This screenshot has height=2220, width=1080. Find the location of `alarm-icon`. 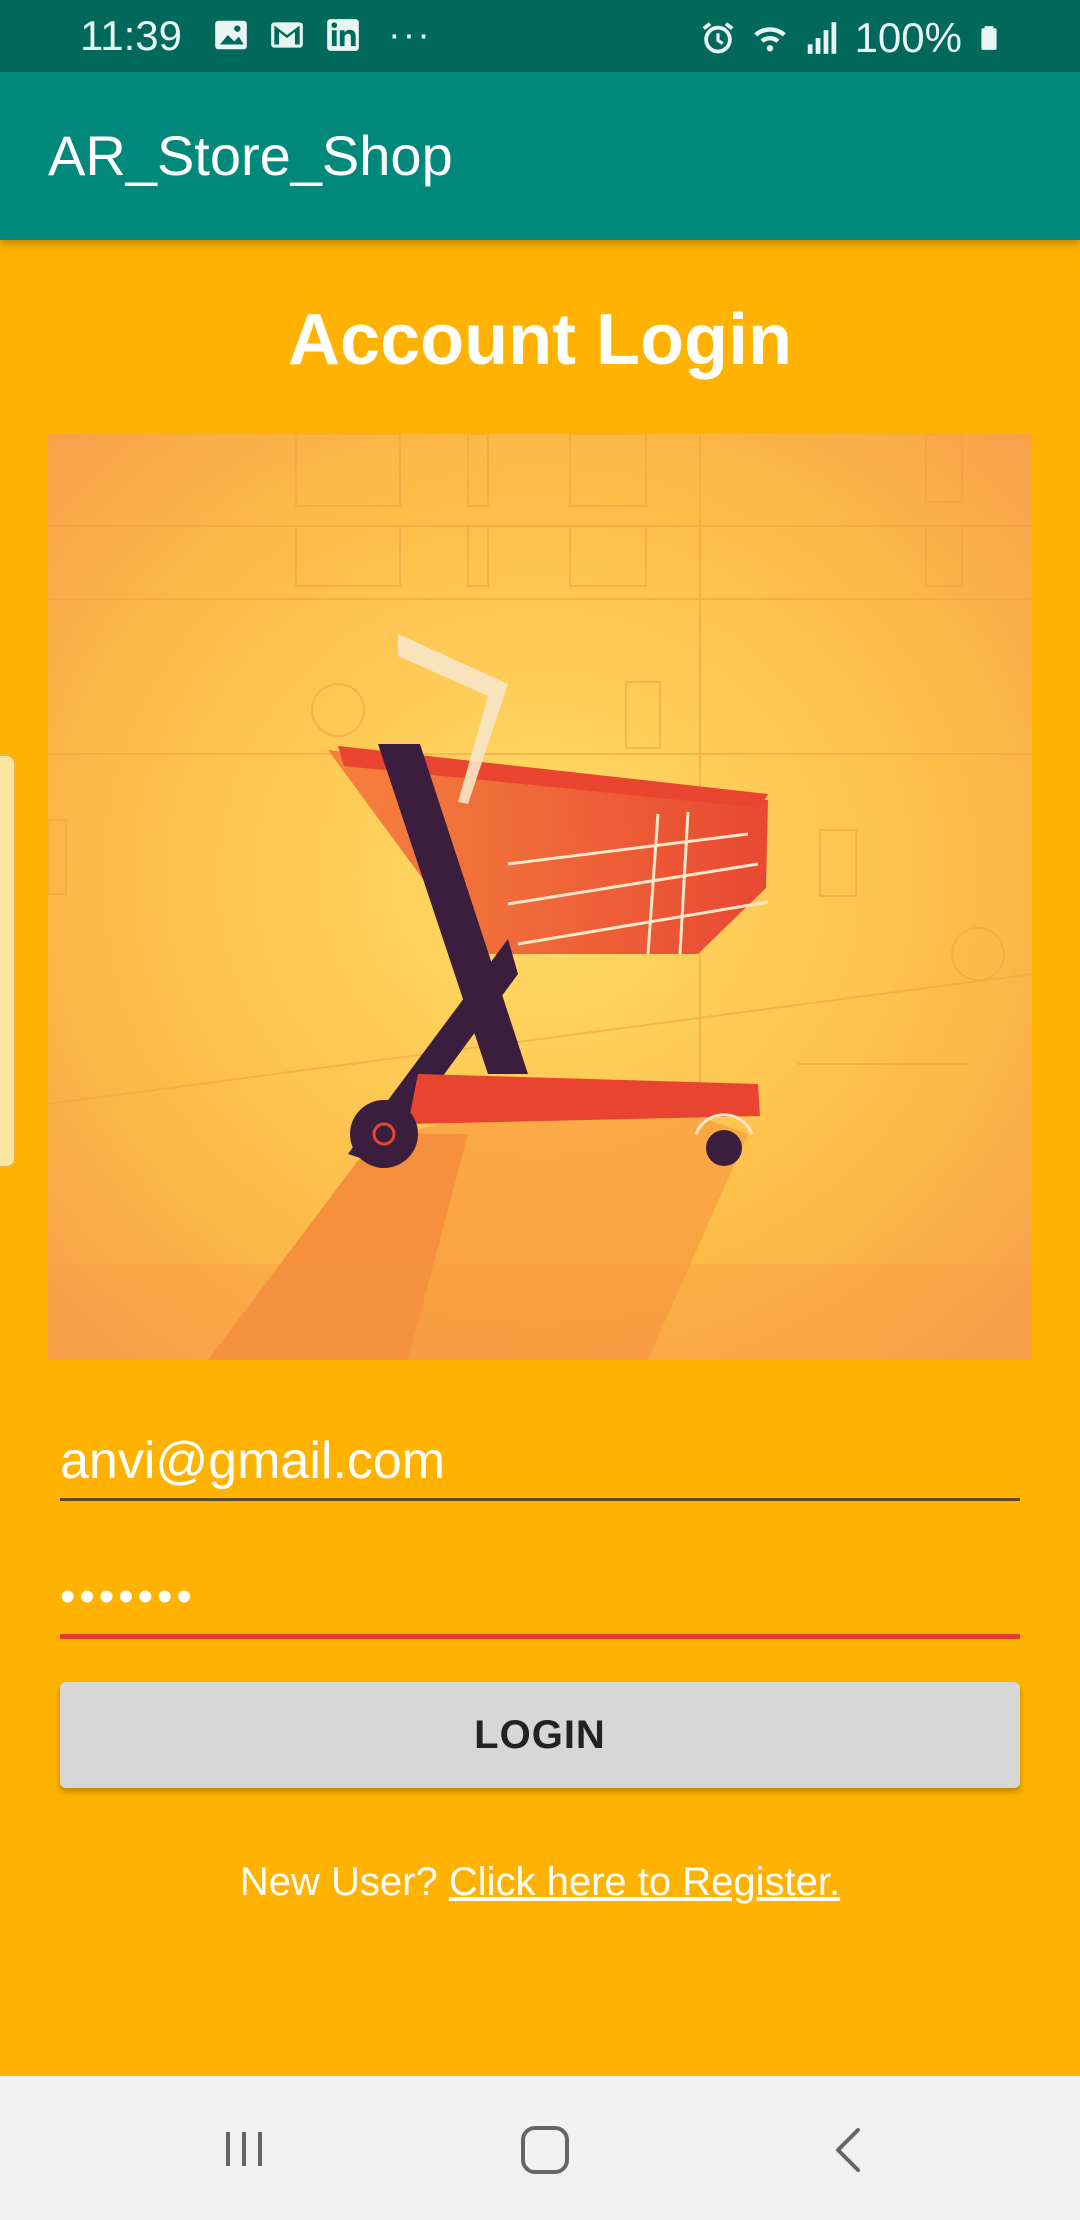

alarm-icon is located at coordinates (717, 38).